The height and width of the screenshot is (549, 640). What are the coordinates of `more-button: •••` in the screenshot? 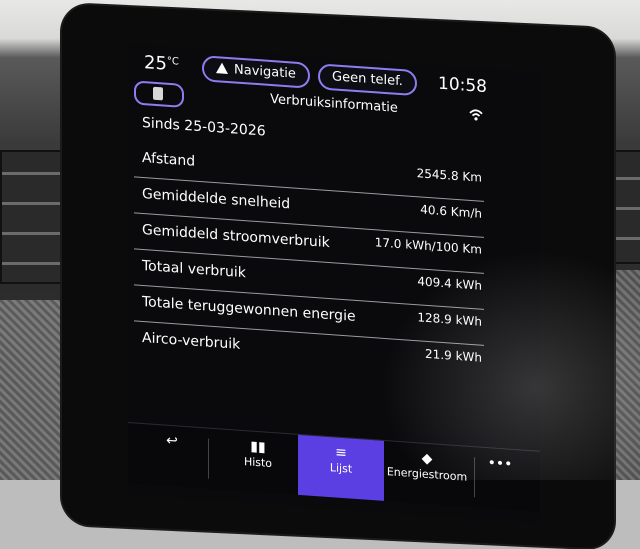 It's located at (500, 479).